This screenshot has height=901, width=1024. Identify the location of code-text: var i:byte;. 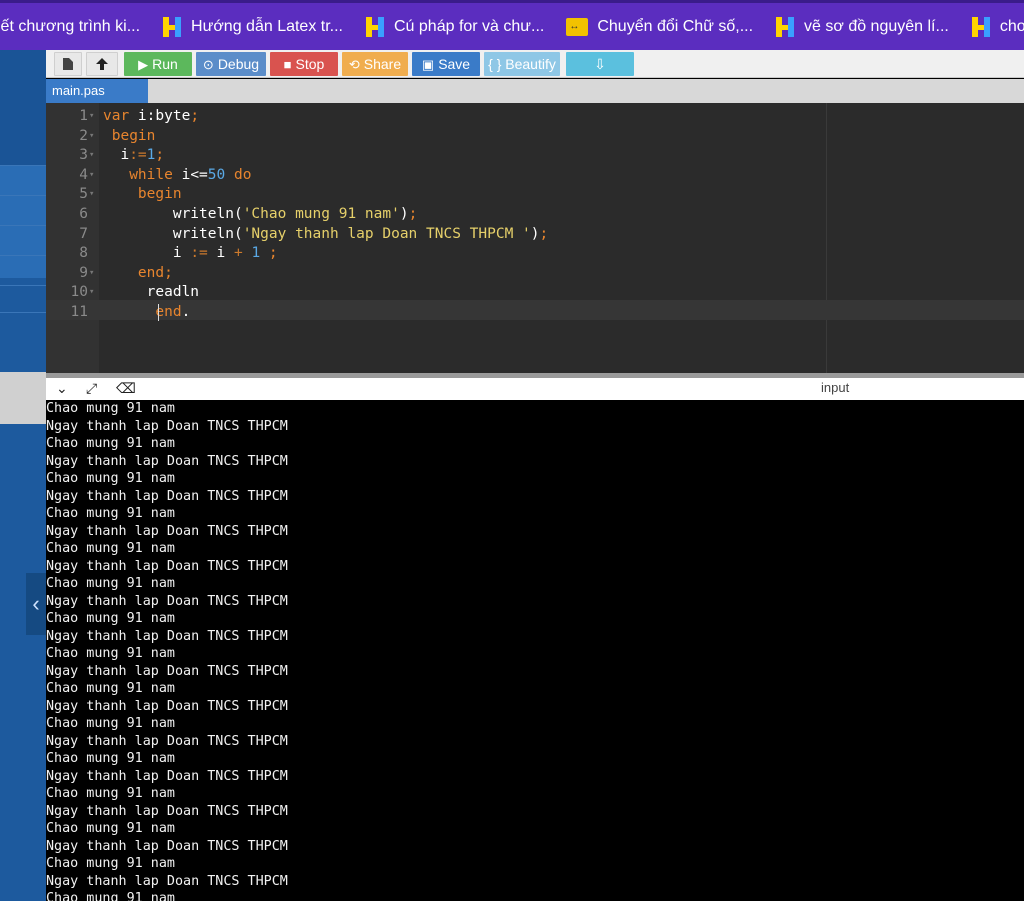
(151, 116).